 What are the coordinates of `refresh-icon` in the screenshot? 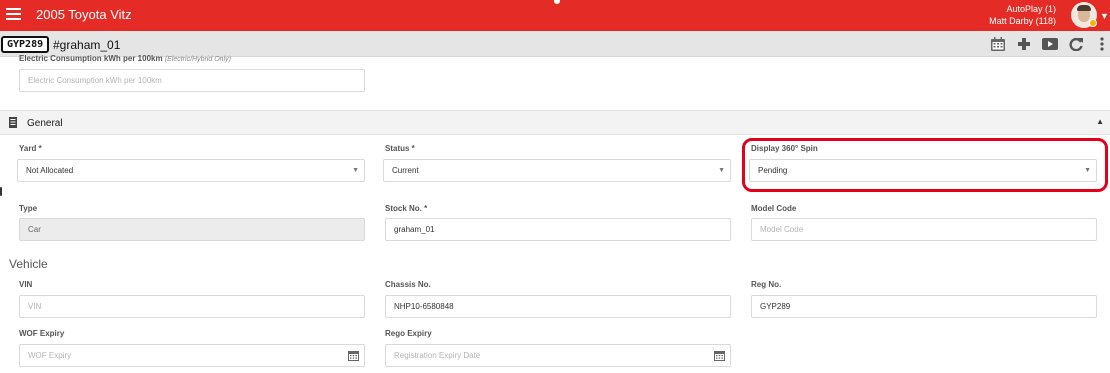 It's located at (1076, 44).